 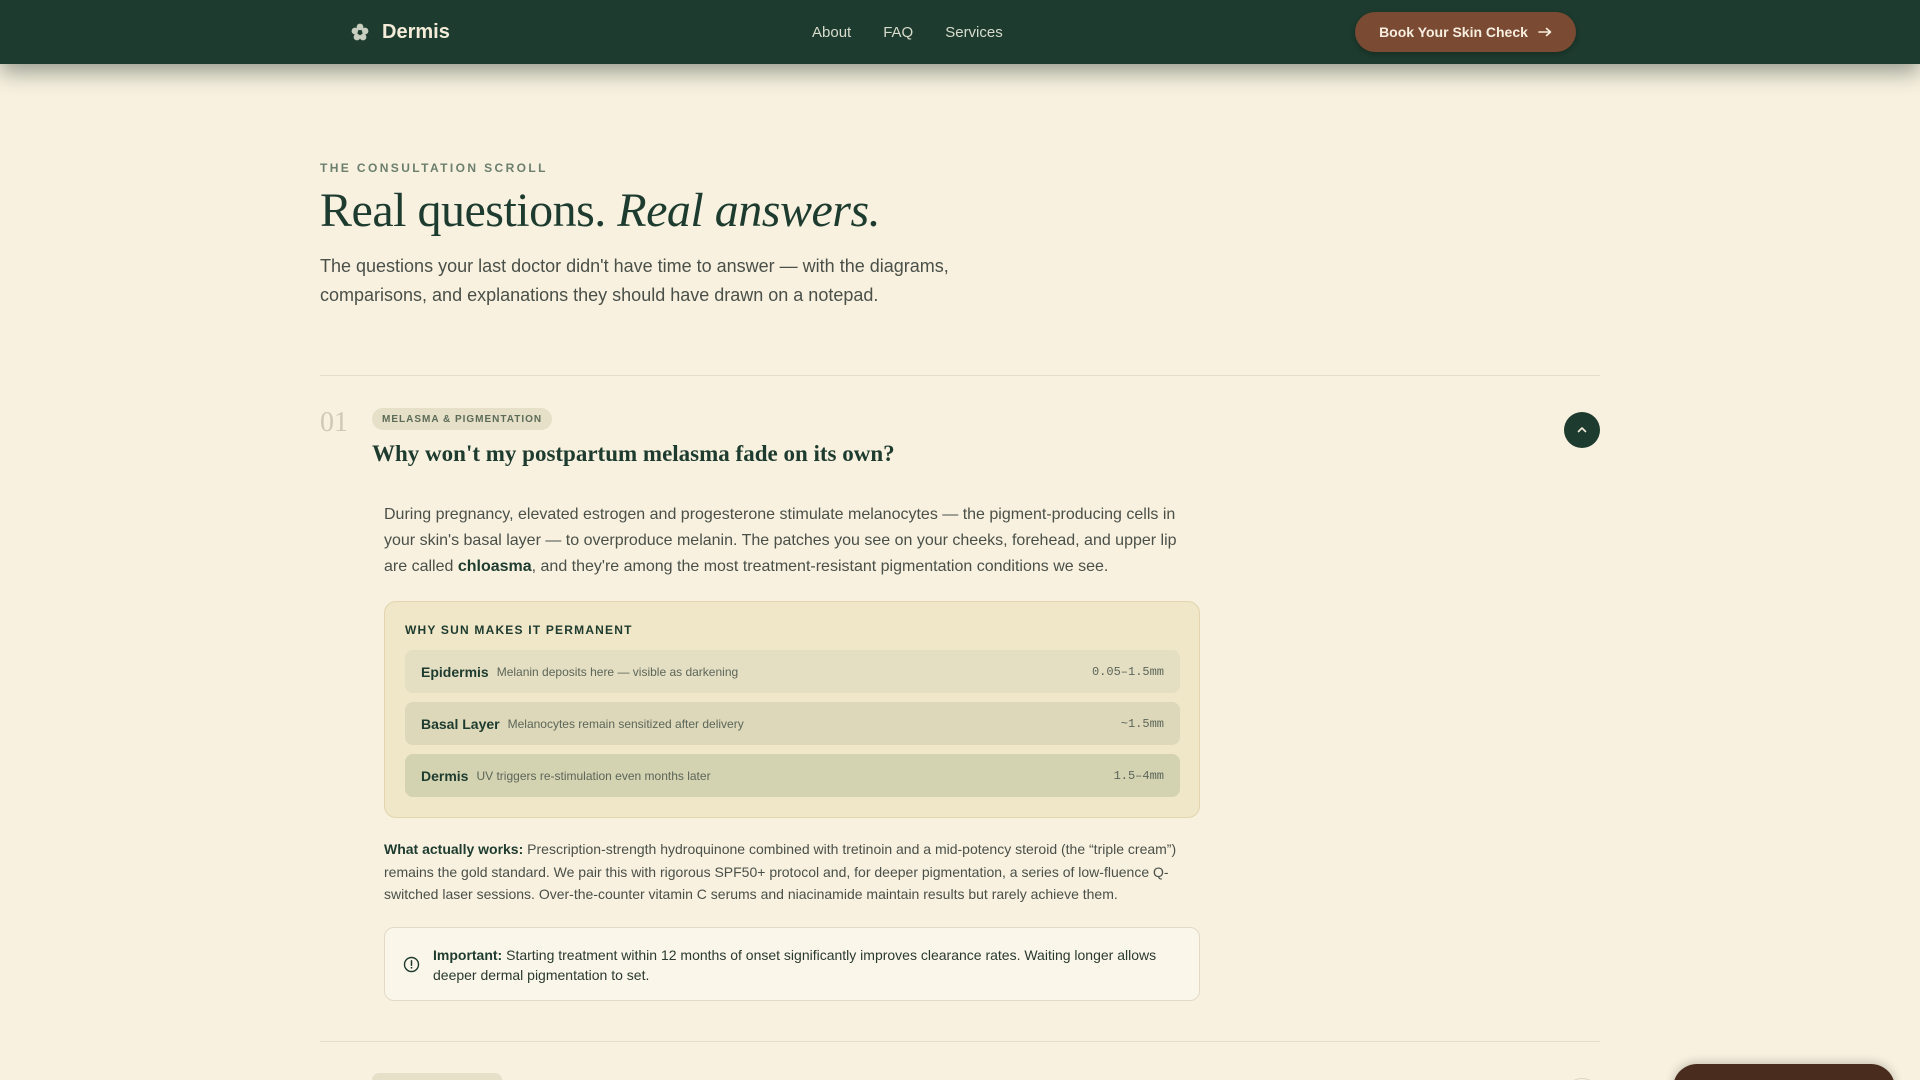 What do you see at coordinates (463, 210) in the screenshot?
I see `headline-plain: Real questions.` at bounding box center [463, 210].